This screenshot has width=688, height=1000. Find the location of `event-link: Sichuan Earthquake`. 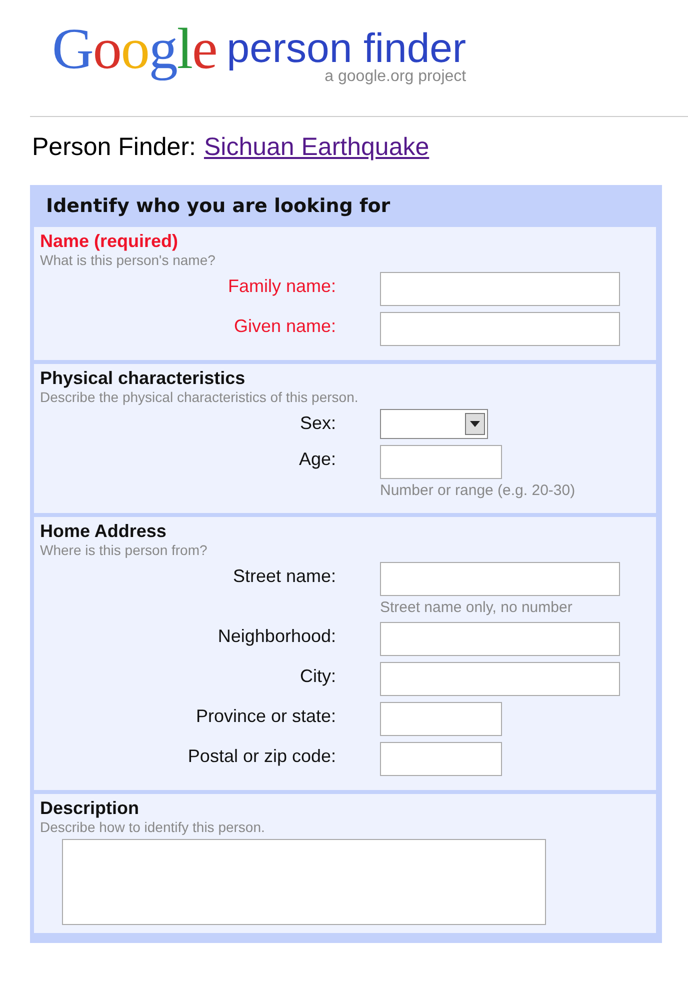

event-link: Sichuan Earthquake is located at coordinates (317, 147).